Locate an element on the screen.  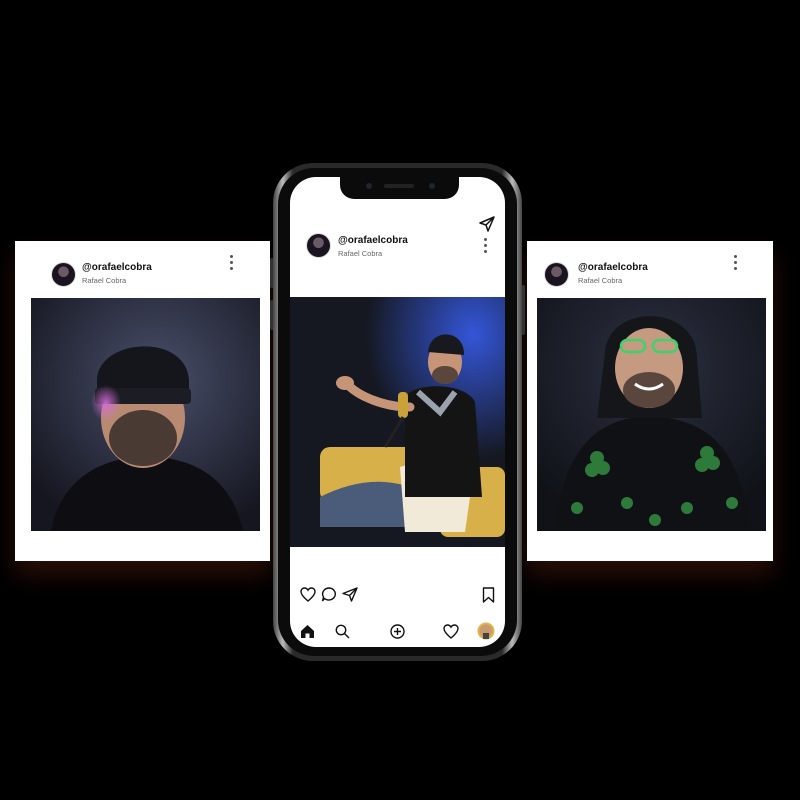
phone-notch is located at coordinates (399, 188).